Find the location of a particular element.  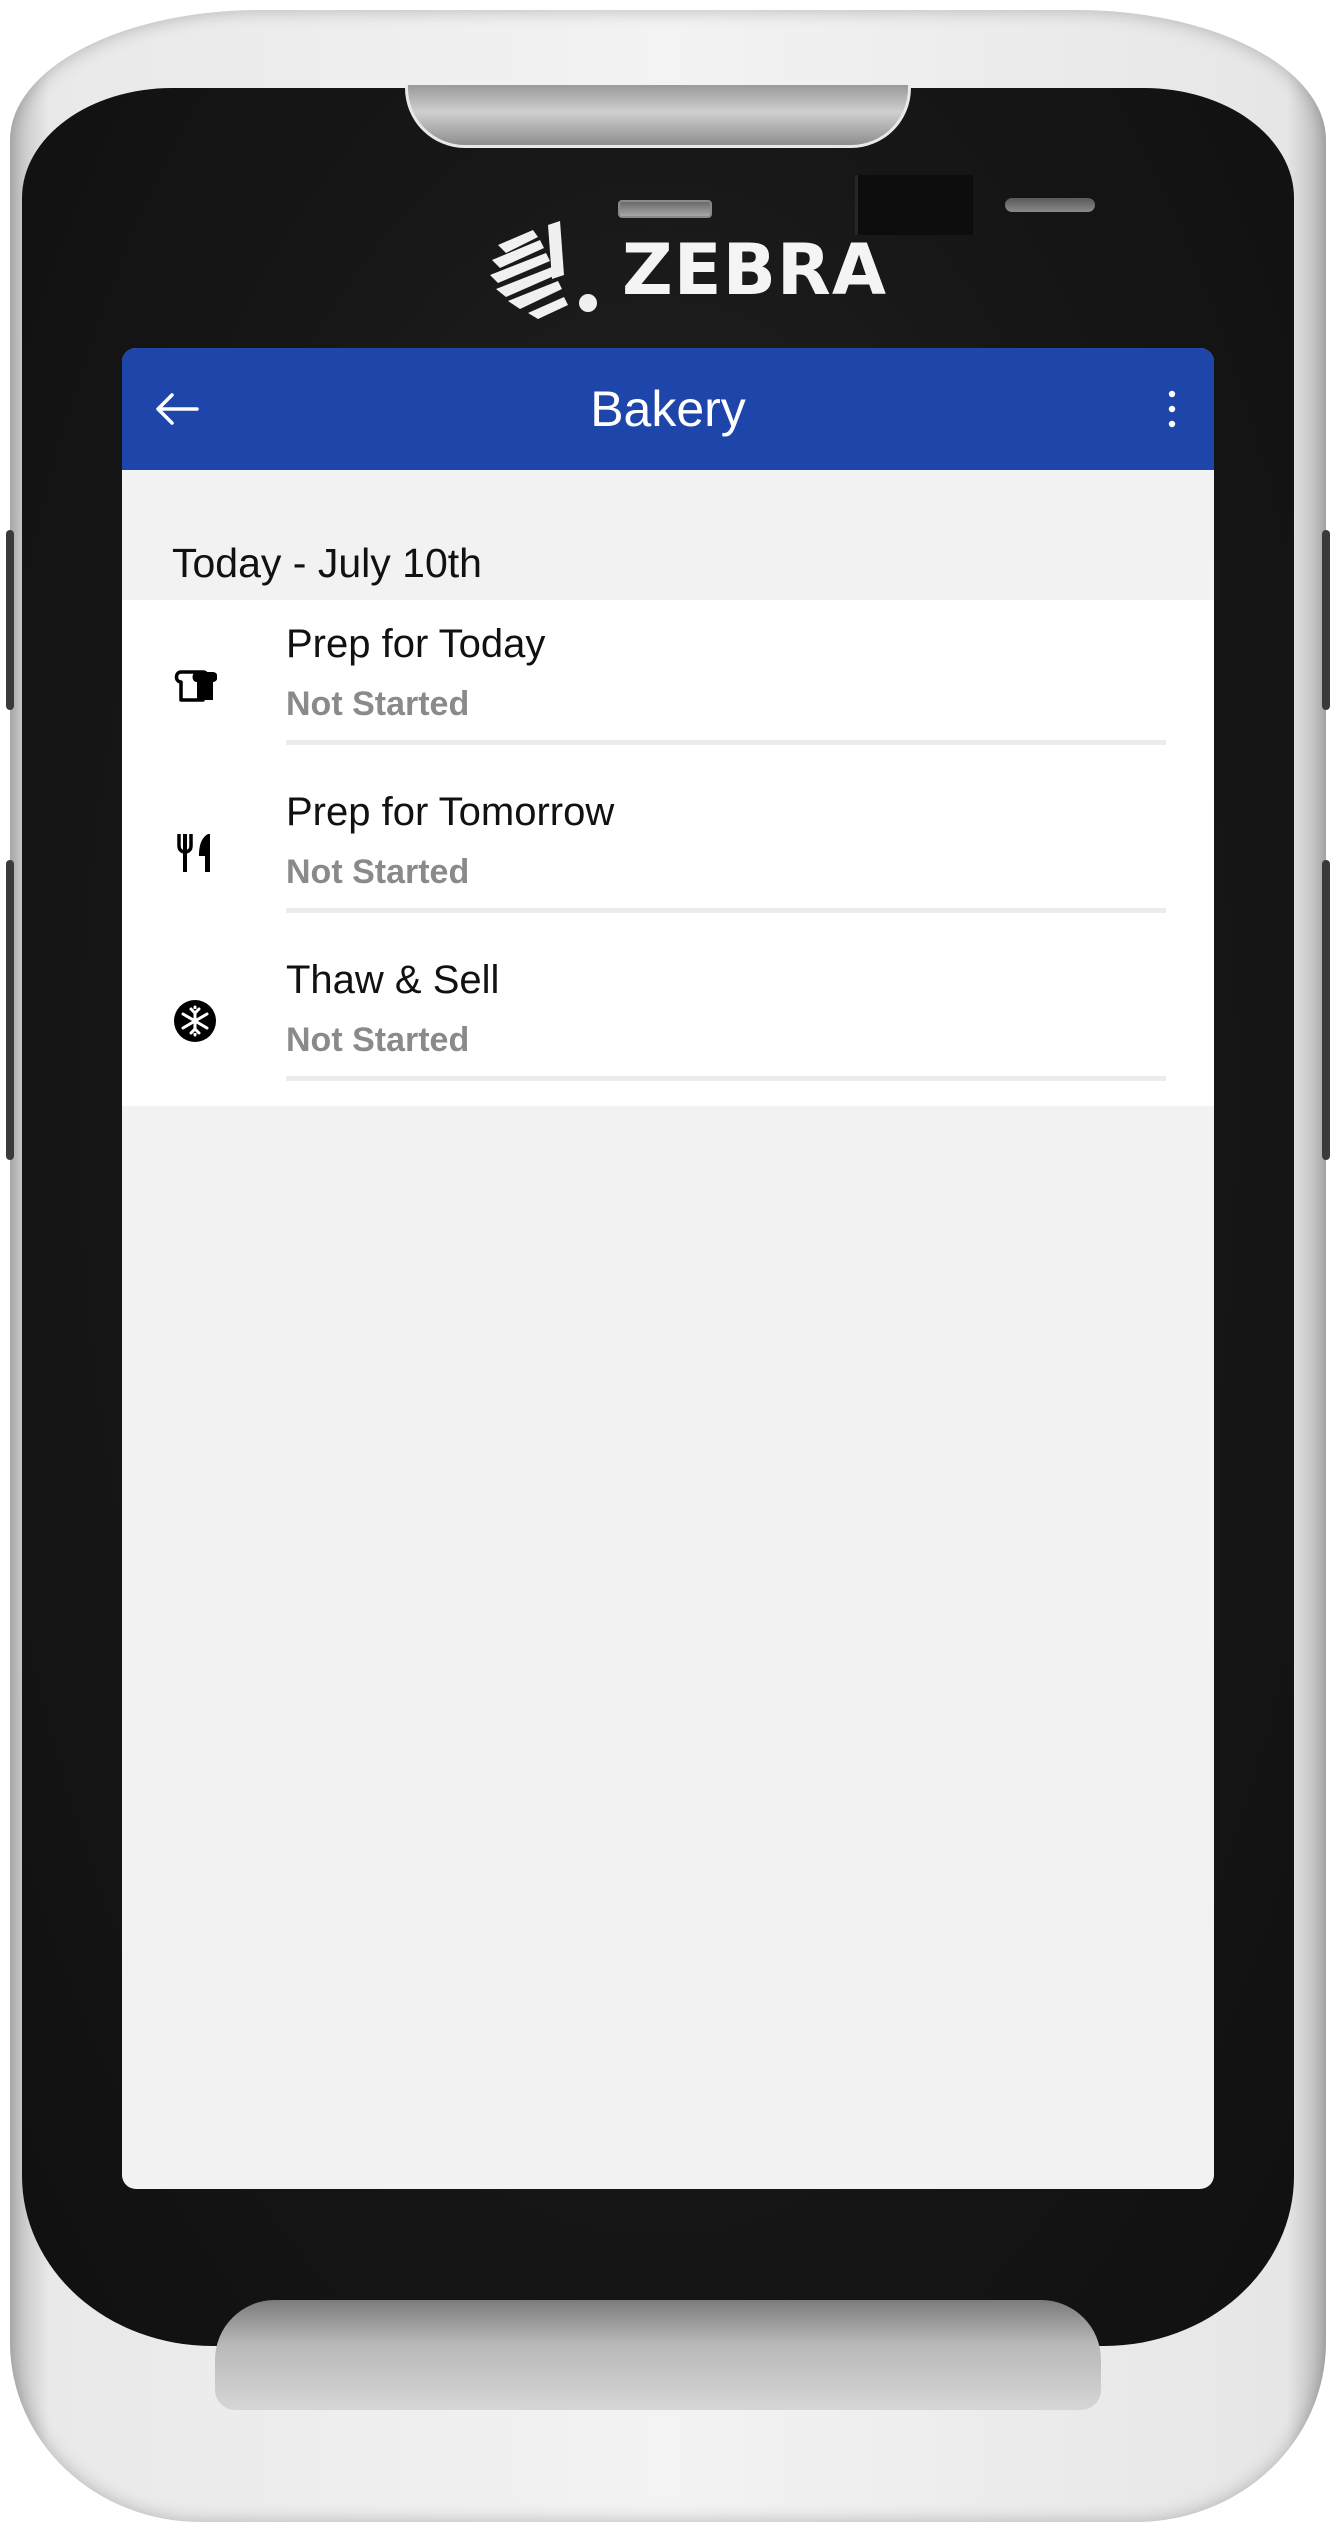

device-brand: ZEBRA is located at coordinates (682, 270).